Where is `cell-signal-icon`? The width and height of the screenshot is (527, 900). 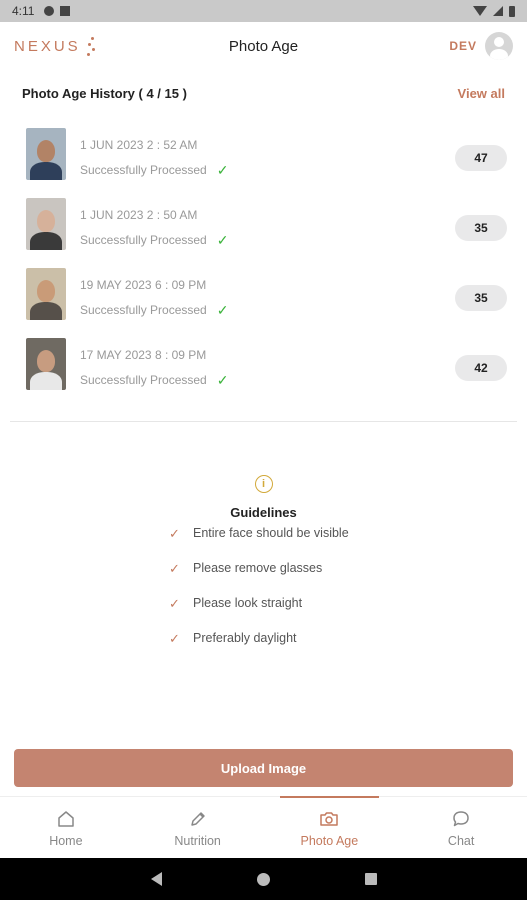 cell-signal-icon is located at coordinates (498, 11).